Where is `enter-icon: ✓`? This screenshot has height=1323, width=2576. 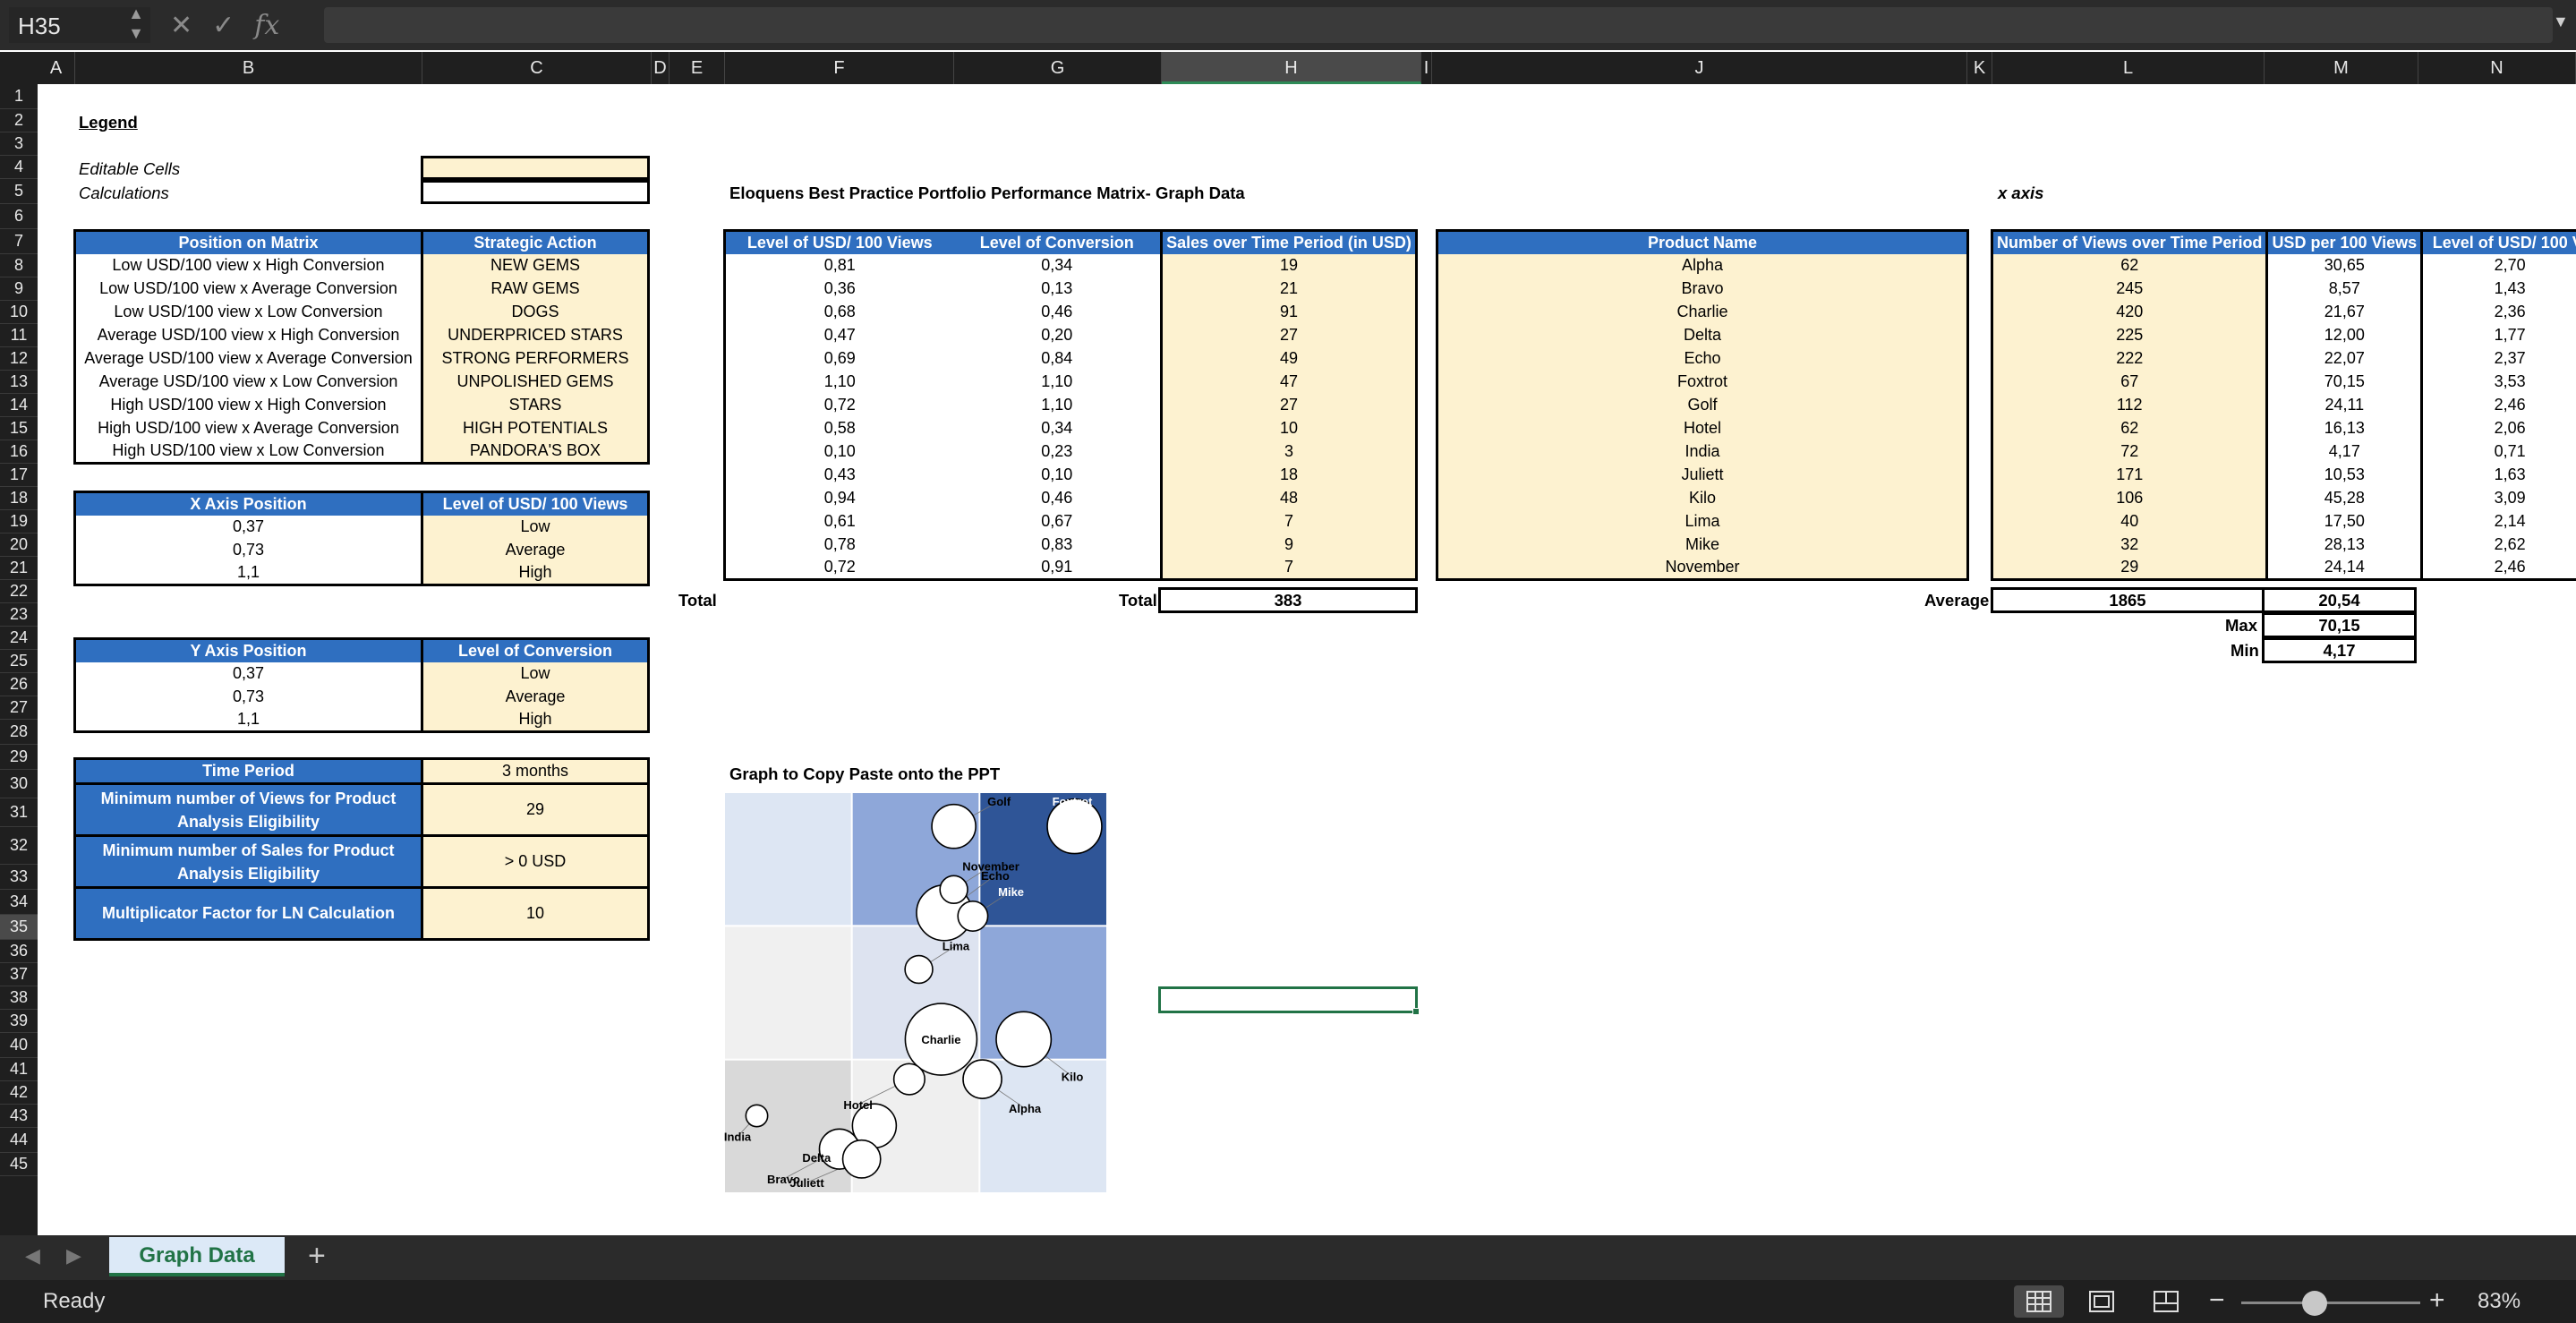 enter-icon: ✓ is located at coordinates (223, 25).